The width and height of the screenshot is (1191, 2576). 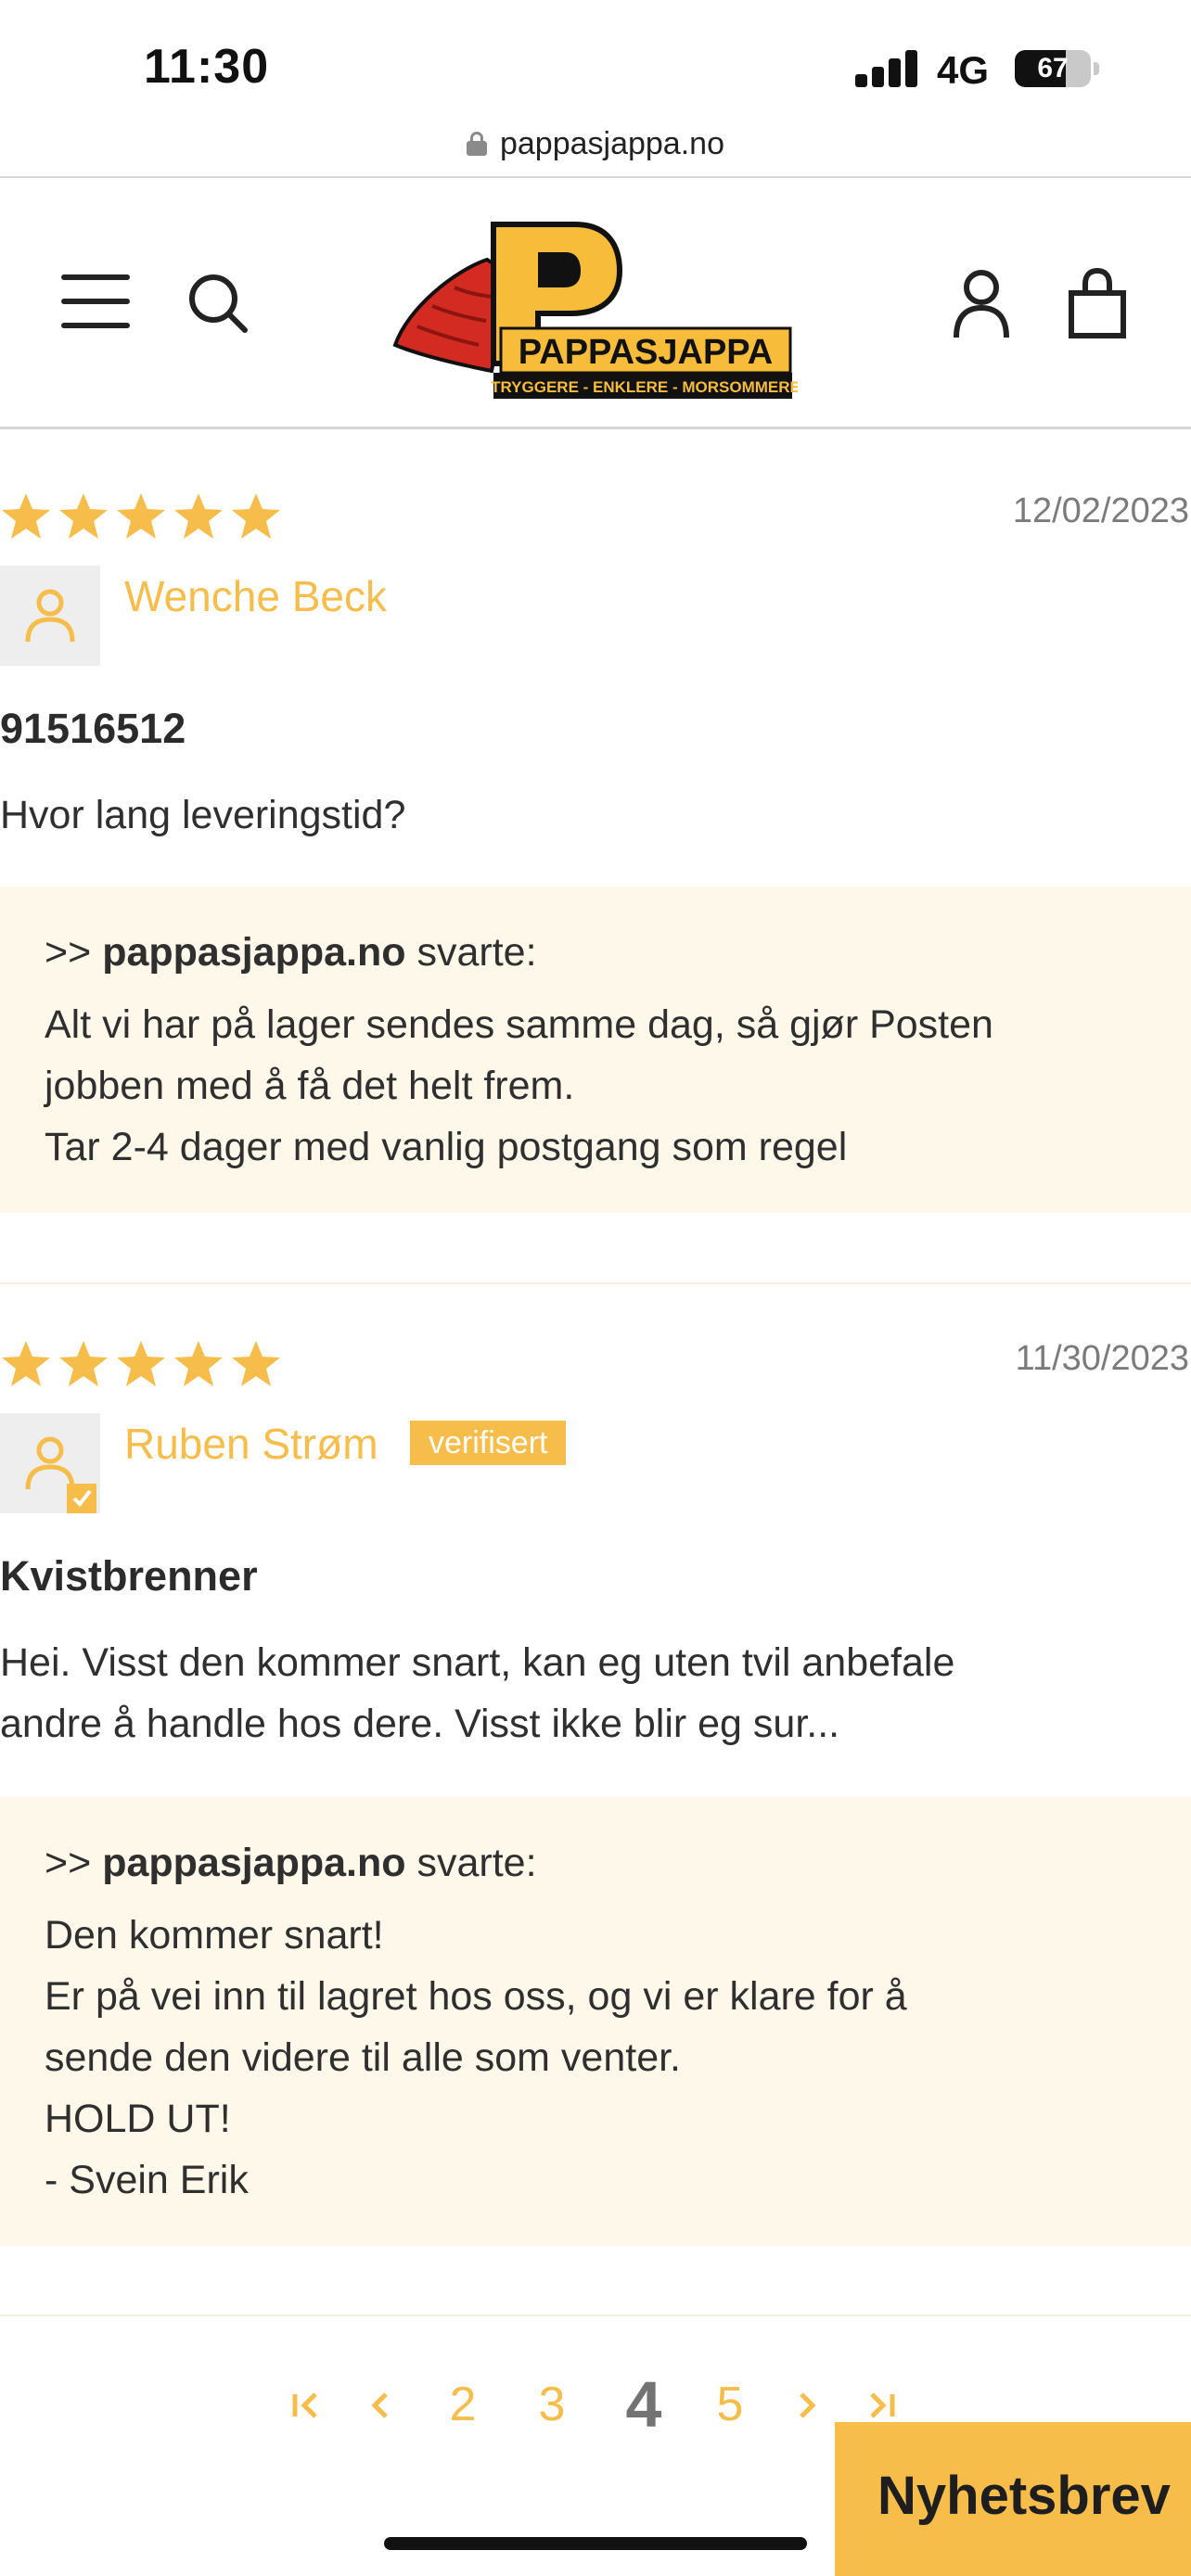 I want to click on status-time: 11:30, so click(x=207, y=67).